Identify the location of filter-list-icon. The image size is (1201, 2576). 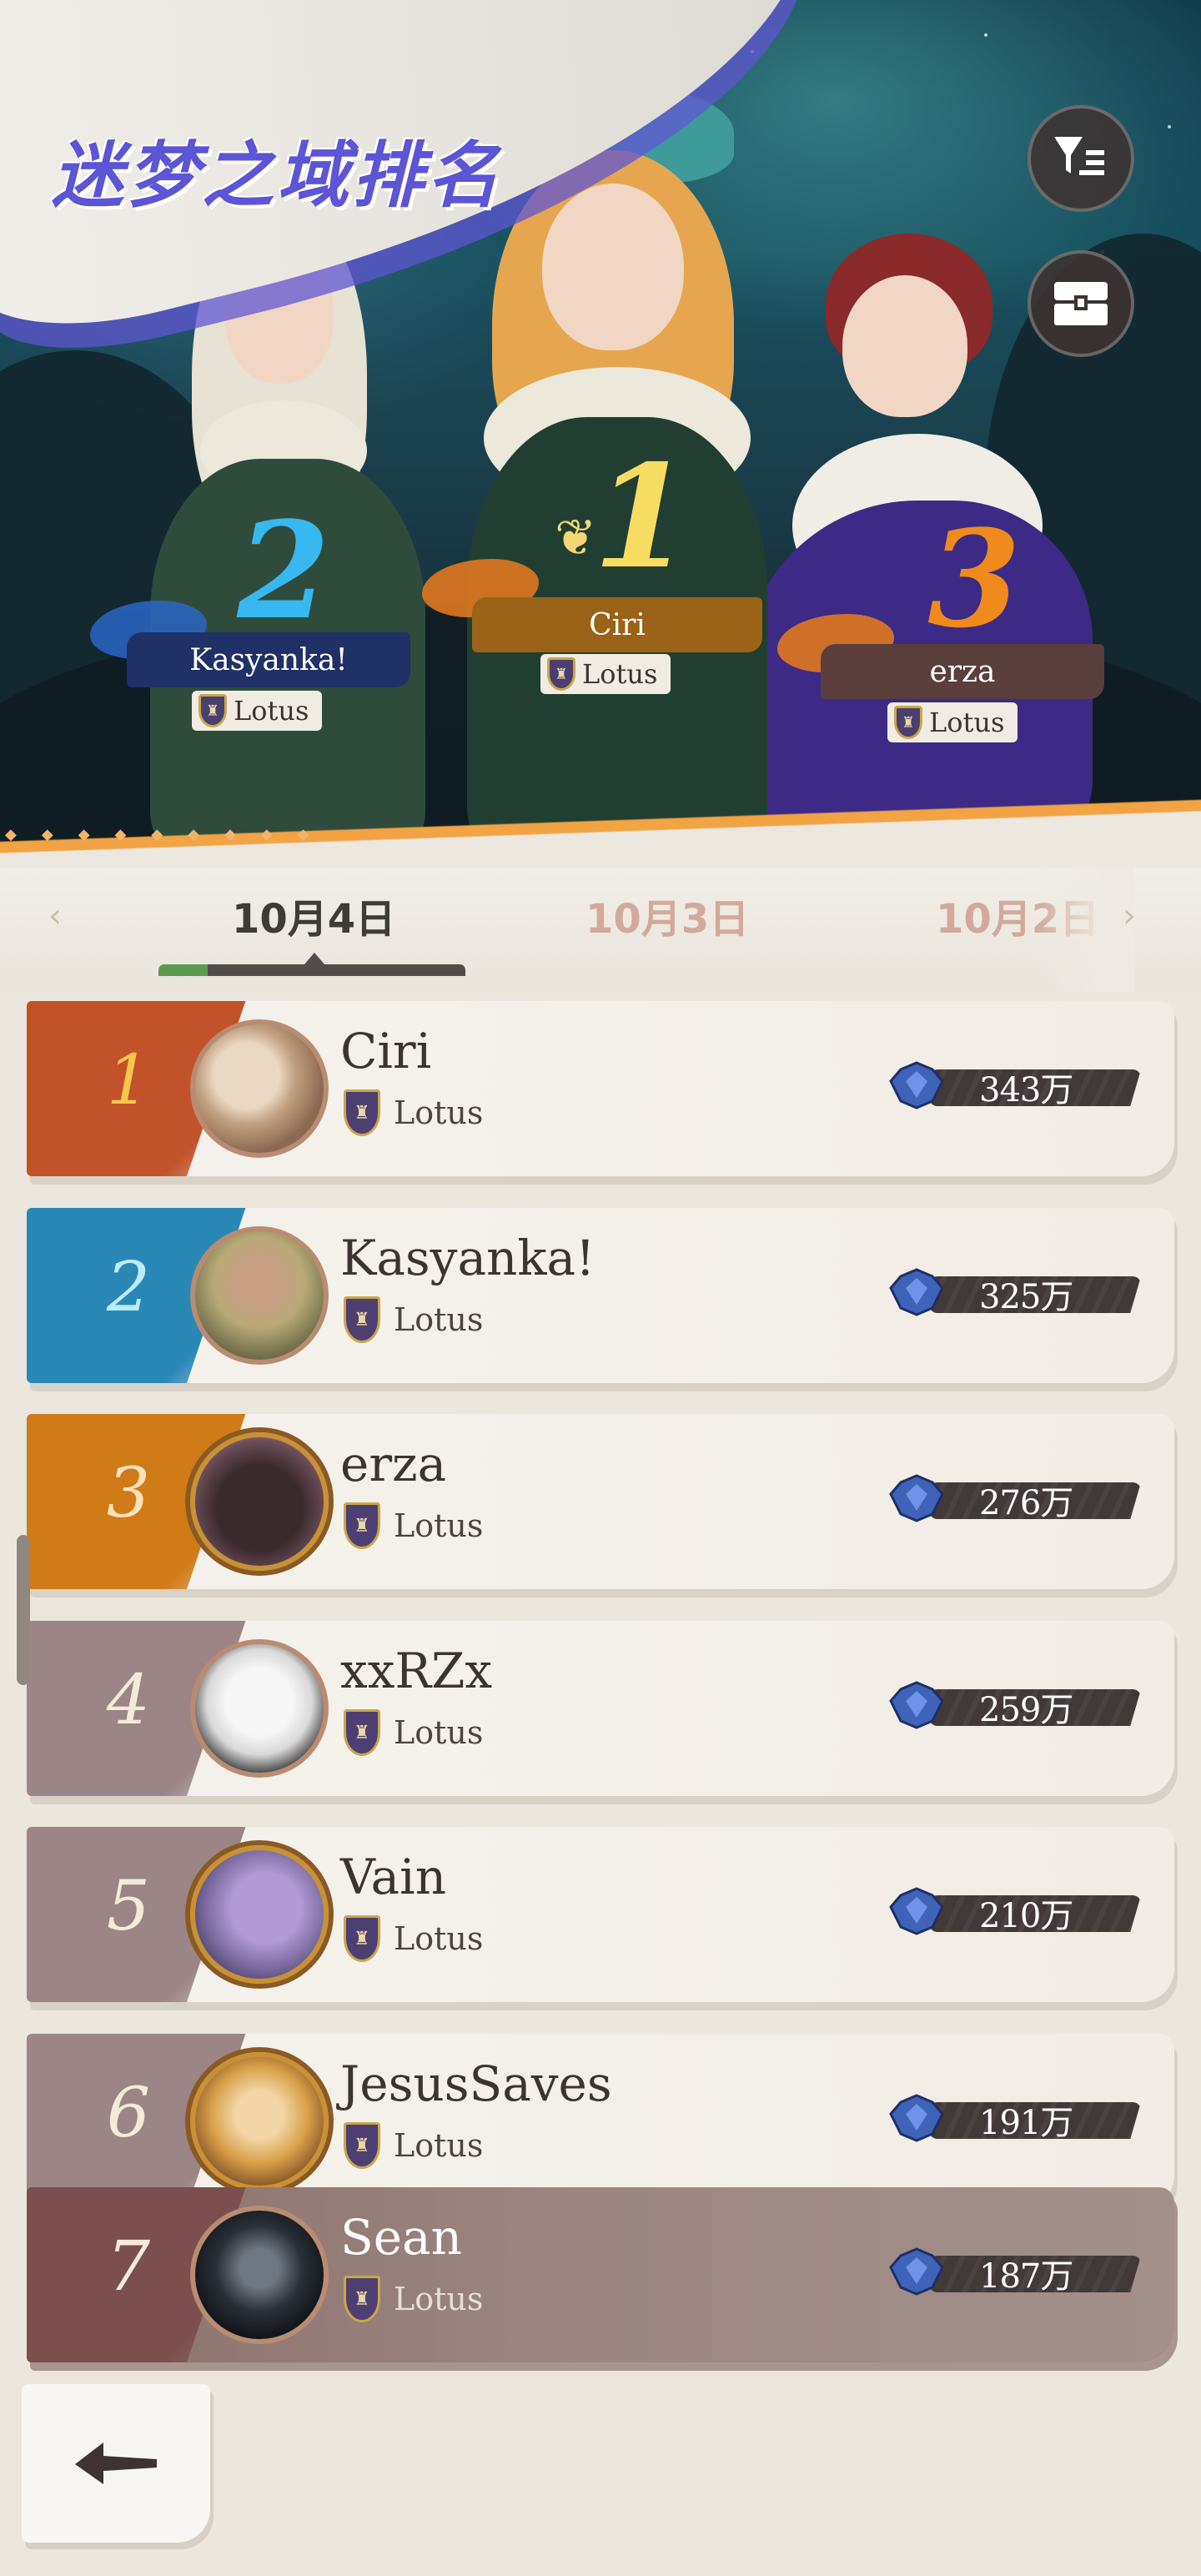
(1079, 156).